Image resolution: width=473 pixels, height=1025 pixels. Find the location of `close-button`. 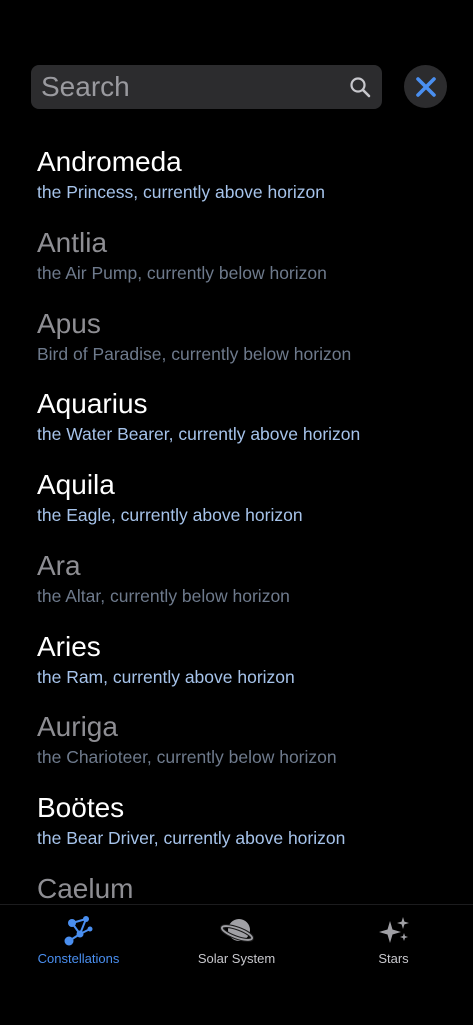

close-button is located at coordinates (425, 86).